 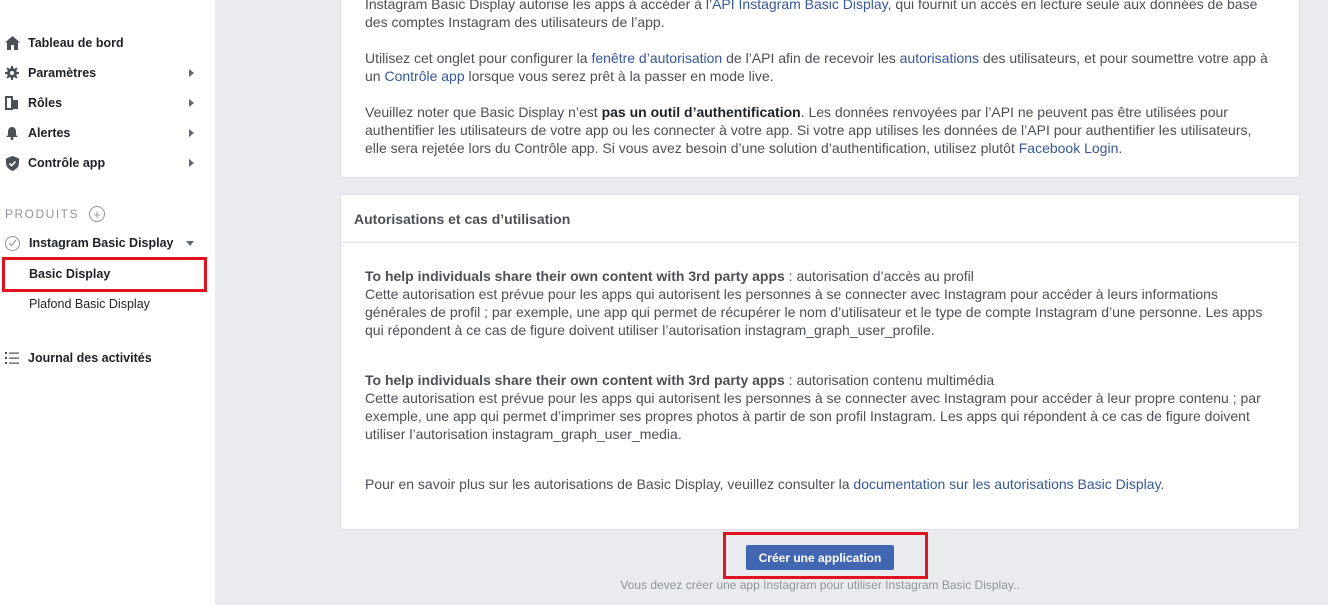 I want to click on sidebar-subitem-basic-display-sandbox: Plafond Basic Display, so click(x=89, y=304).